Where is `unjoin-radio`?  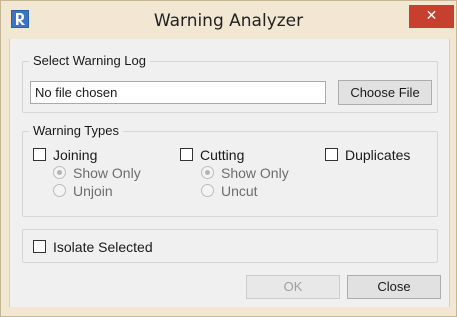
unjoin-radio is located at coordinates (59, 190).